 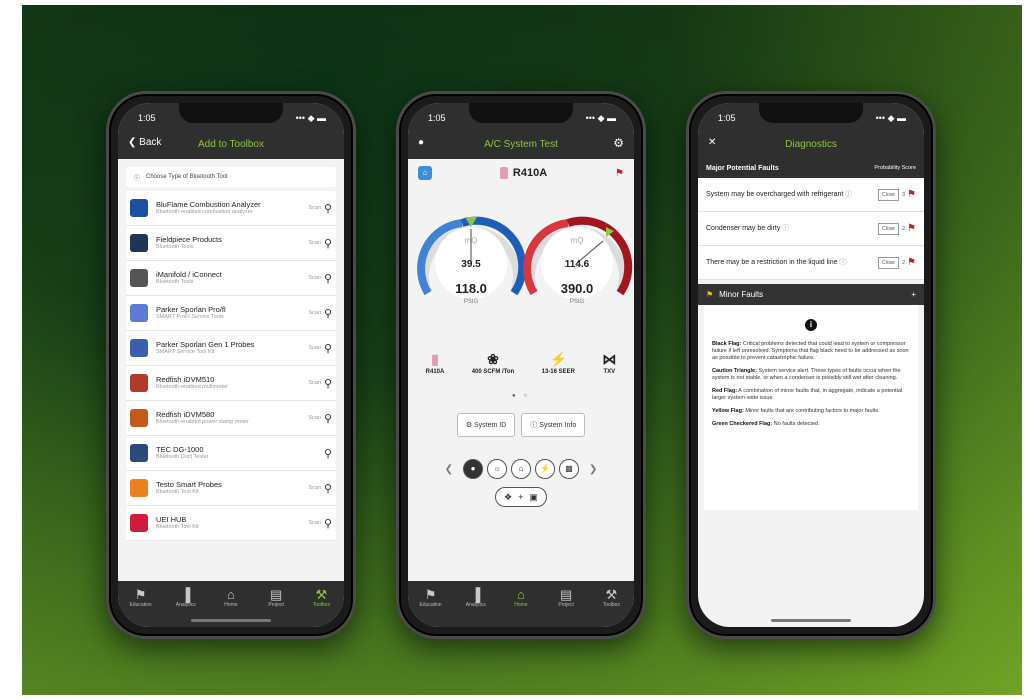 I want to click on refrigerant-header: ⌂ R410A ⚑, so click(x=521, y=170).